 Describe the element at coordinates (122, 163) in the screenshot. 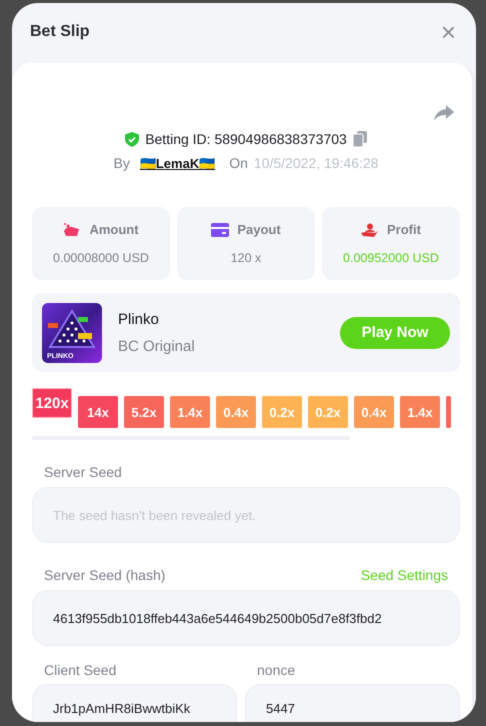

I see `by-label: By` at that location.